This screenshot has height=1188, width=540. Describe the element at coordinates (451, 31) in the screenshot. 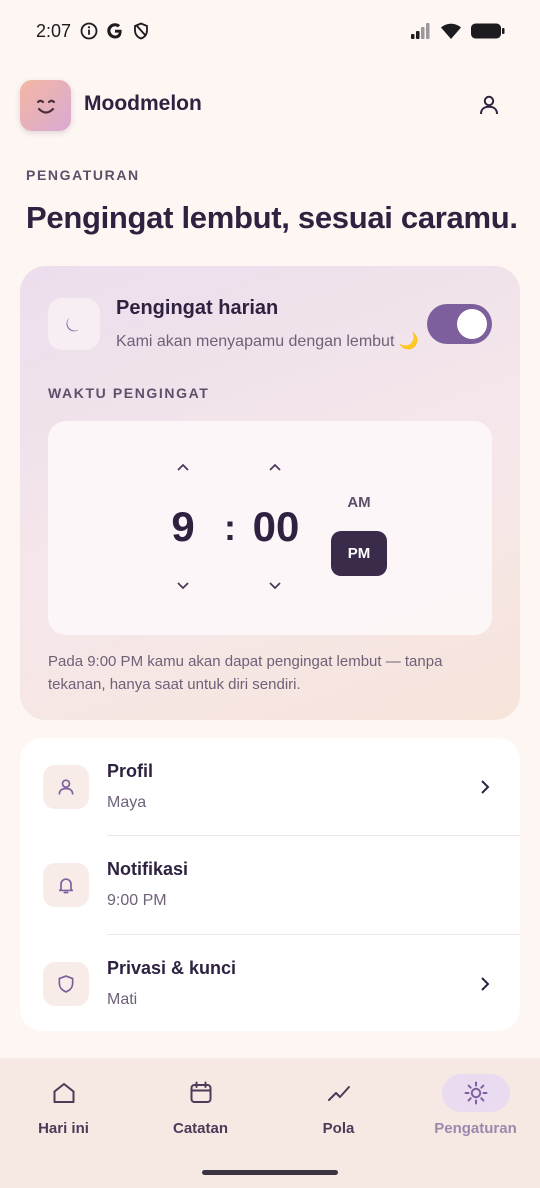

I see `wifi-icon` at that location.